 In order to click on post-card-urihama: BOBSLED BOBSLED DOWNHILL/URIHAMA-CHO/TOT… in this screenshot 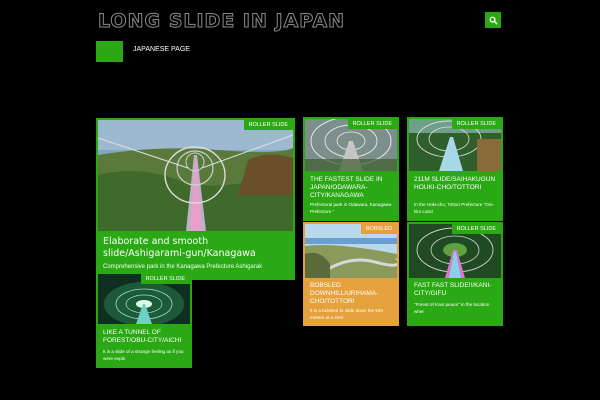, I will do `click(351, 274)`.